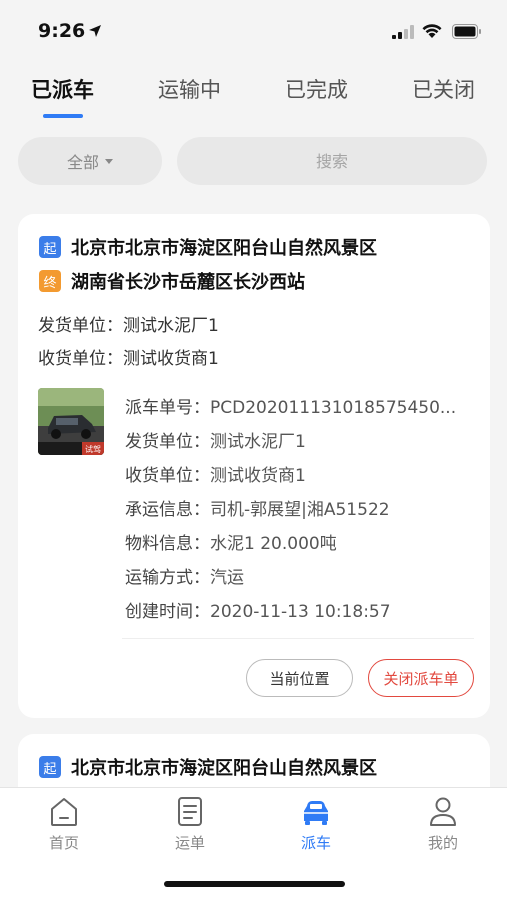  I want to click on car-icon, so click(316, 813).